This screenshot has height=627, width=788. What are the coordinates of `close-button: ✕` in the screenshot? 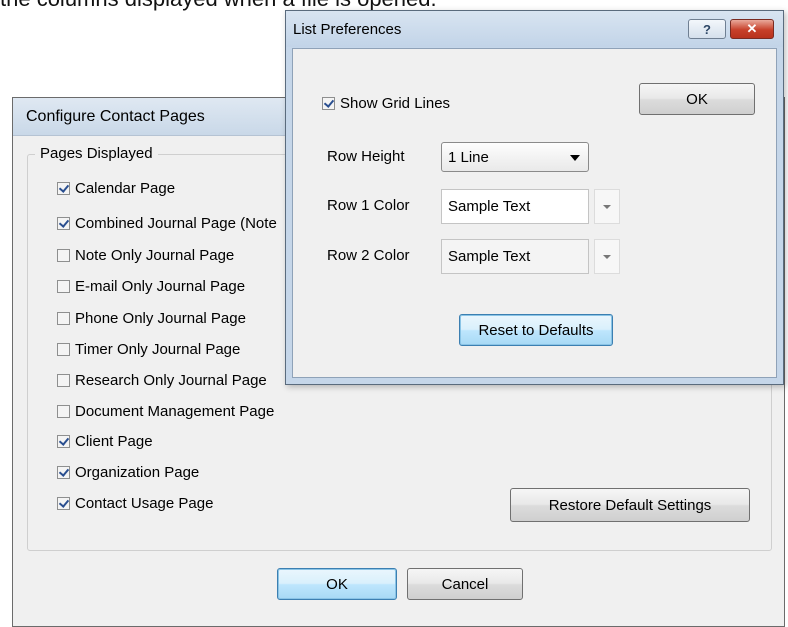 It's located at (752, 29).